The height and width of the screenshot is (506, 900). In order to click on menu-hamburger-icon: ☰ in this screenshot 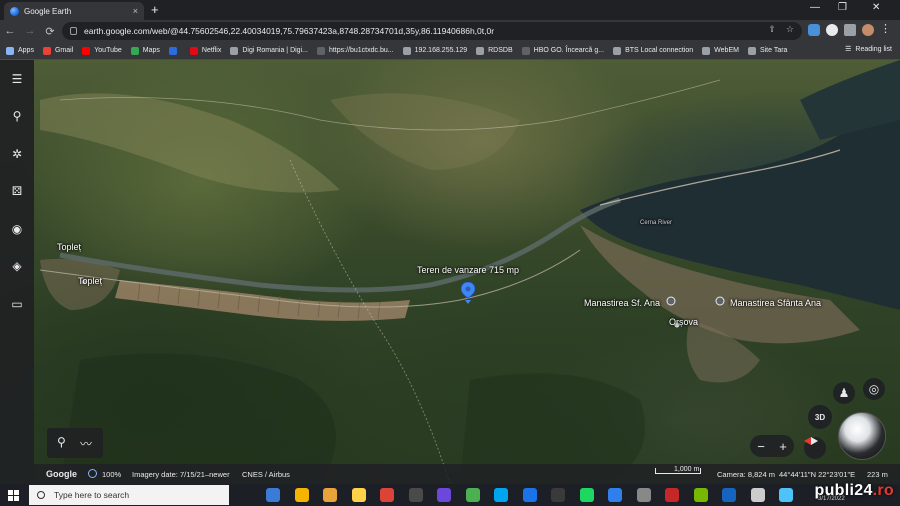, I will do `click(17, 79)`.